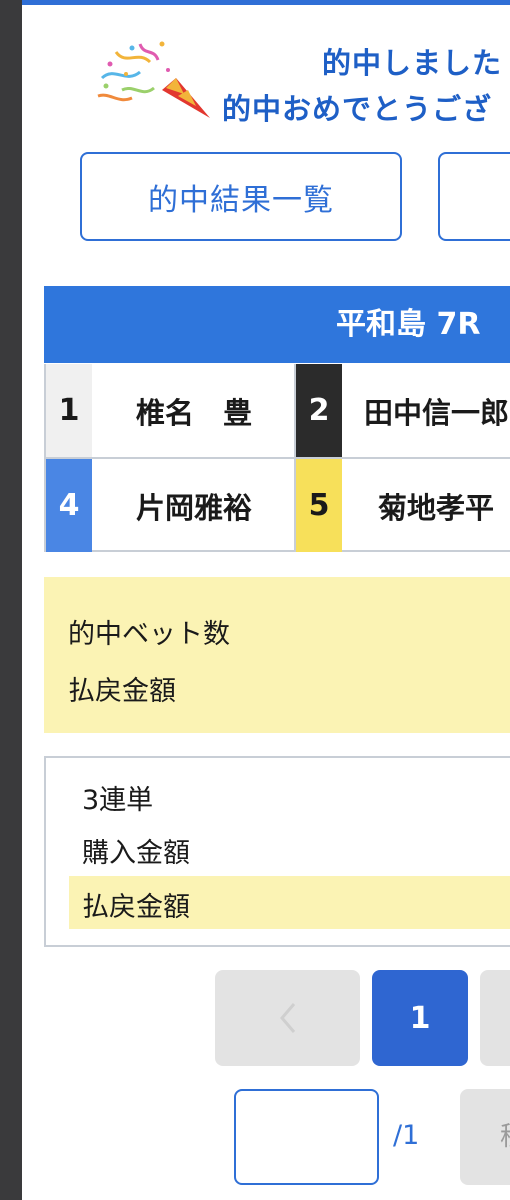 The image size is (510, 1200). What do you see at coordinates (11, 600) in the screenshot?
I see `left-rail` at bounding box center [11, 600].